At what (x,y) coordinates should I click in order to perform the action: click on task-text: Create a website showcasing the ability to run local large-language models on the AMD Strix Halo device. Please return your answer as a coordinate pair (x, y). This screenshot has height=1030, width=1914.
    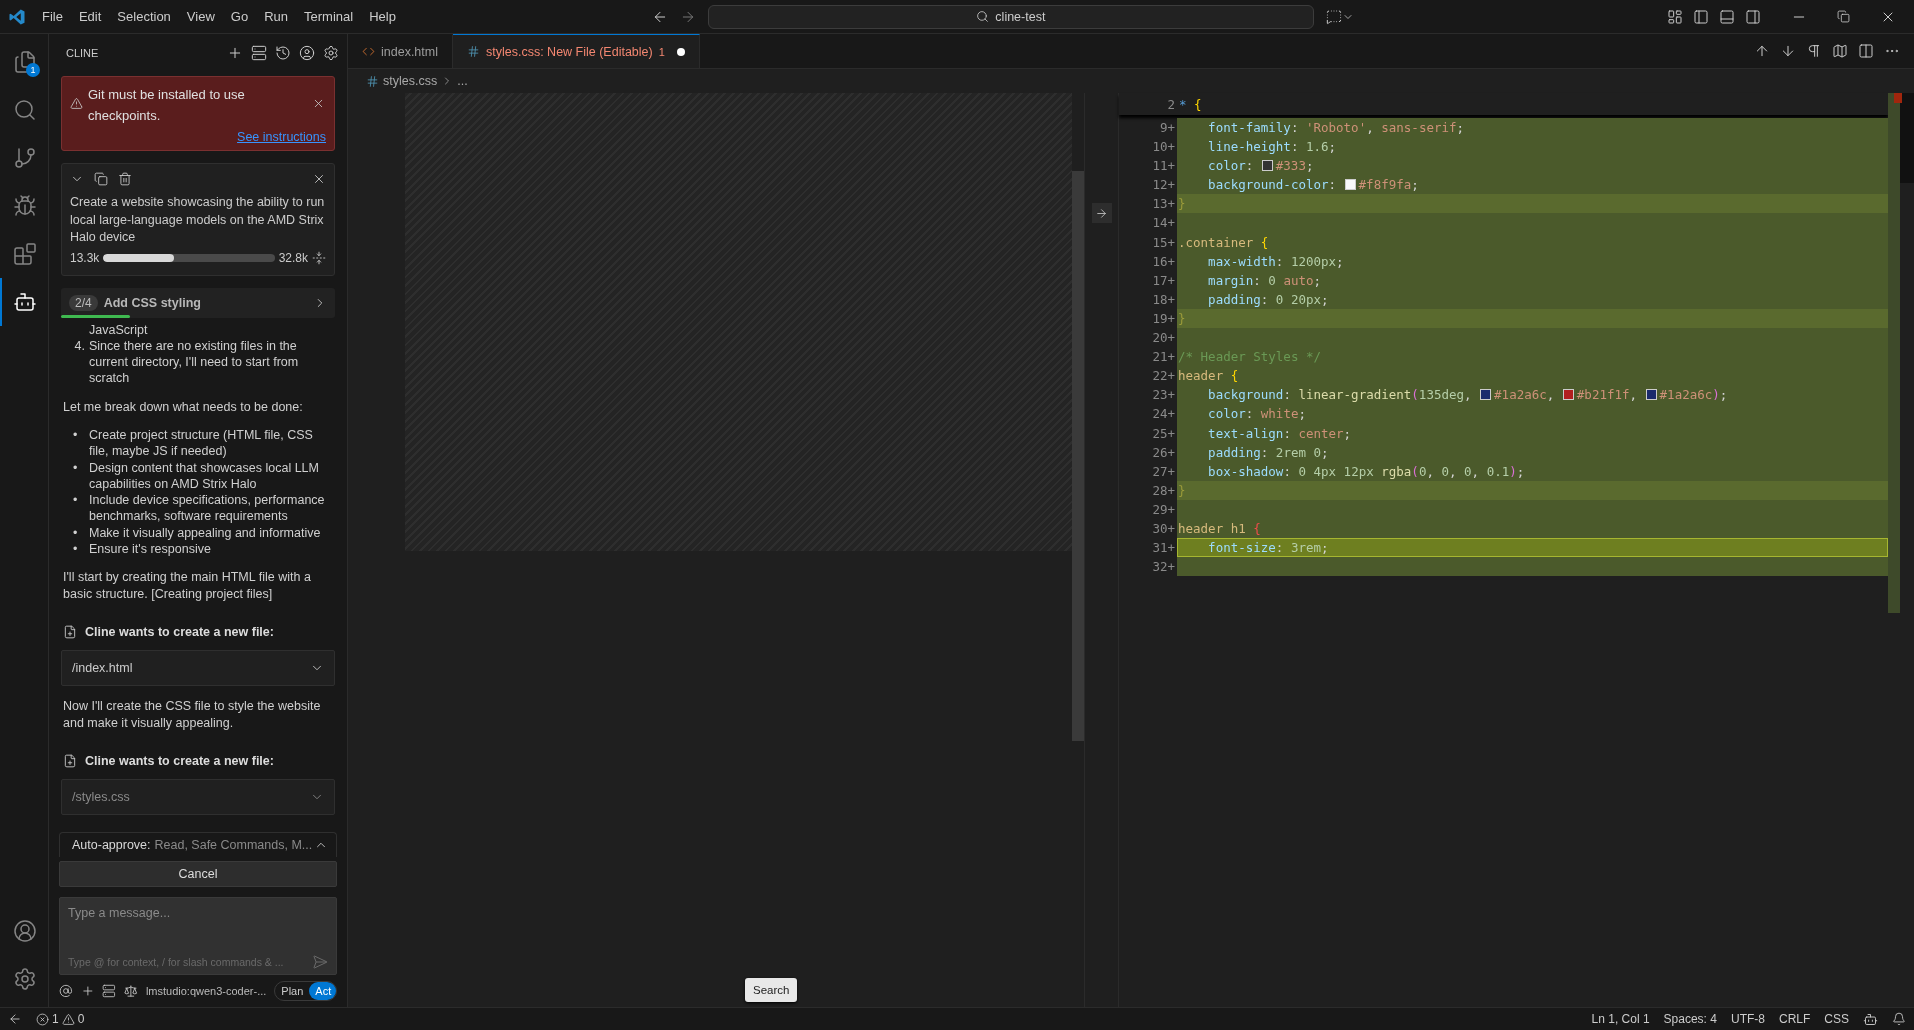
    Looking at the image, I should click on (198, 220).